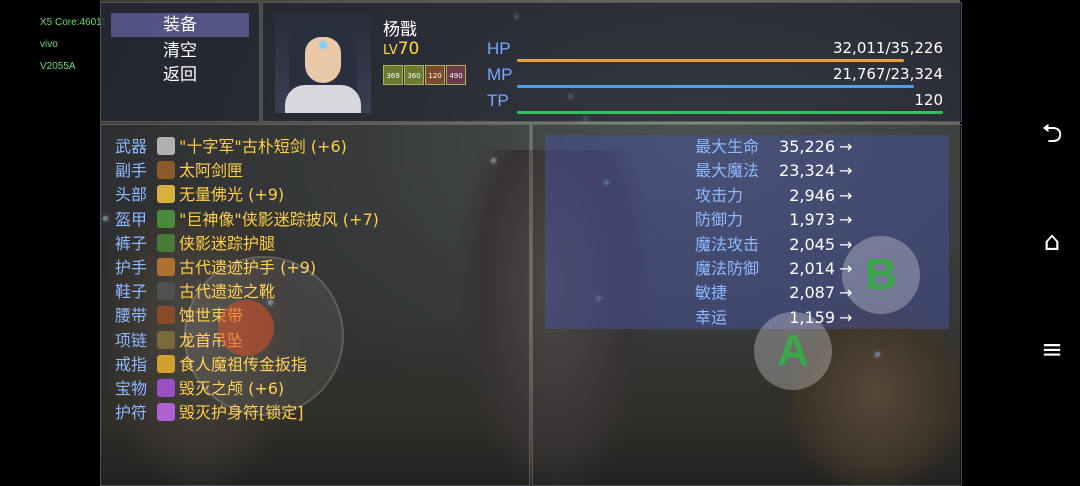 Image resolution: width=1080 pixels, height=486 pixels. Describe the element at coordinates (166, 363) in the screenshot. I see `ring-icon` at that location.